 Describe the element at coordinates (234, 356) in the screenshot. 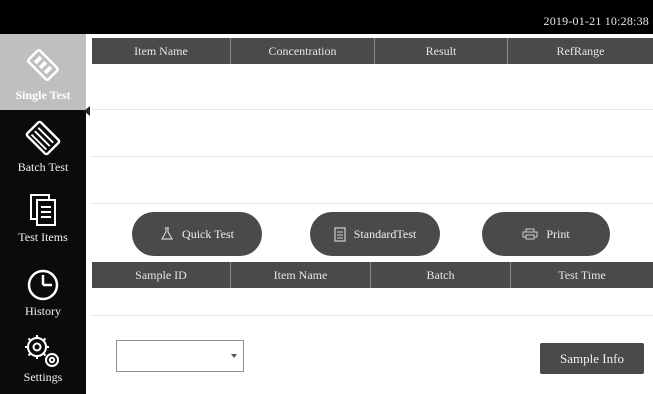

I see `chevron-down-icon` at that location.